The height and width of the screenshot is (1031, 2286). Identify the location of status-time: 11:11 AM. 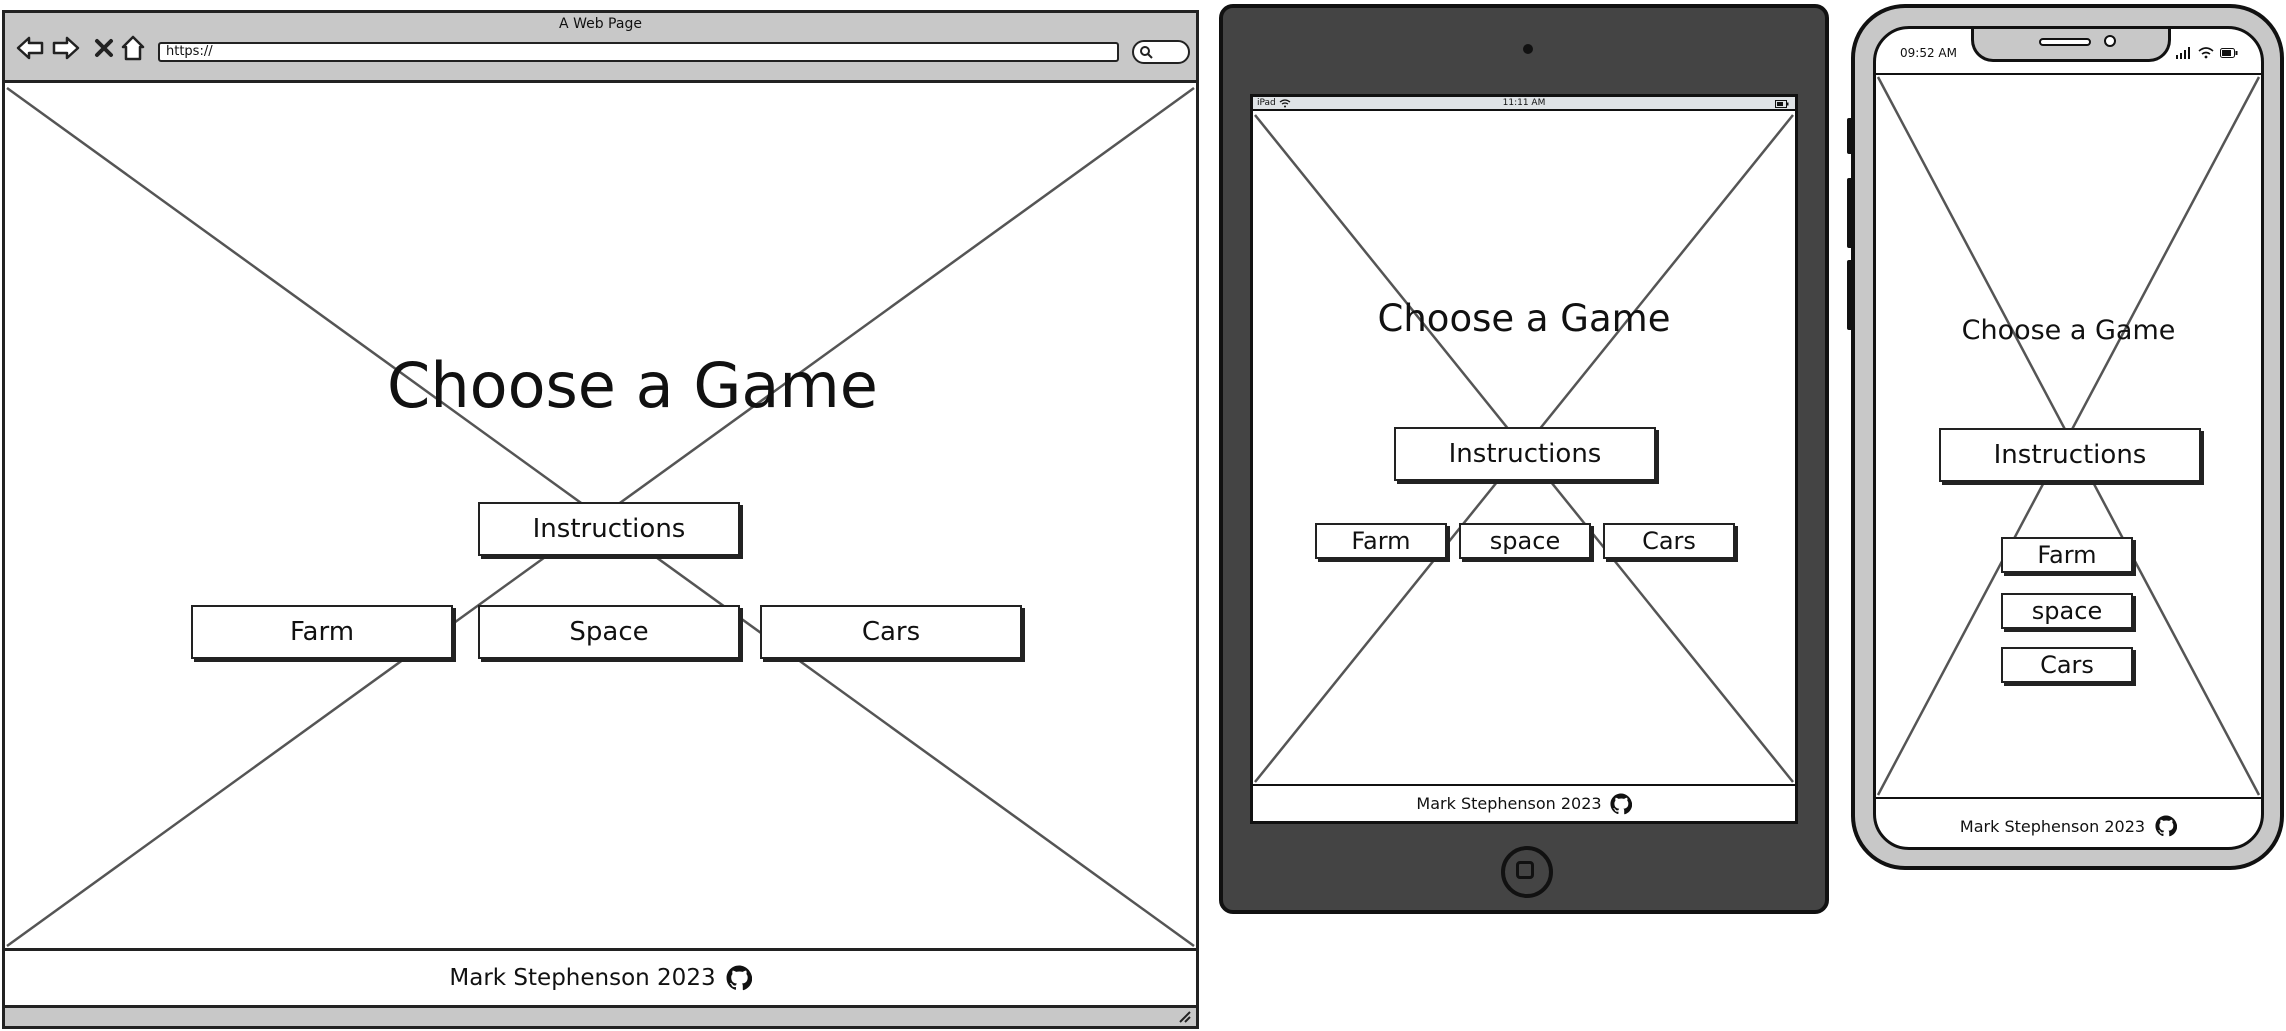
(1524, 103).